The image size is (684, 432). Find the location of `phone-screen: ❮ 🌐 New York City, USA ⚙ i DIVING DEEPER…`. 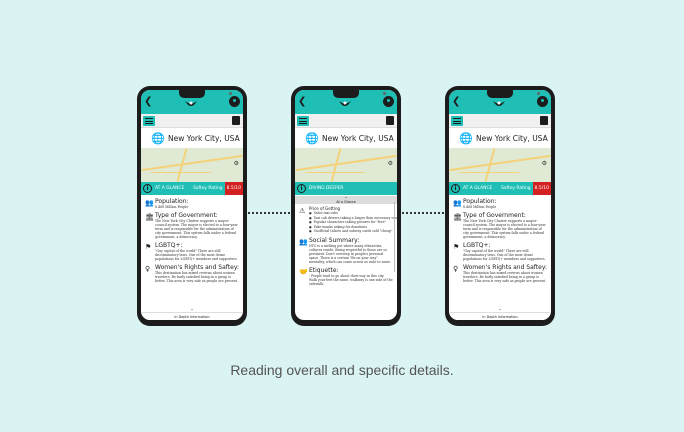

phone-screen: ❮ 🌐 New York City, USA ⚙ i DIVING DEEPER… is located at coordinates (346, 205).